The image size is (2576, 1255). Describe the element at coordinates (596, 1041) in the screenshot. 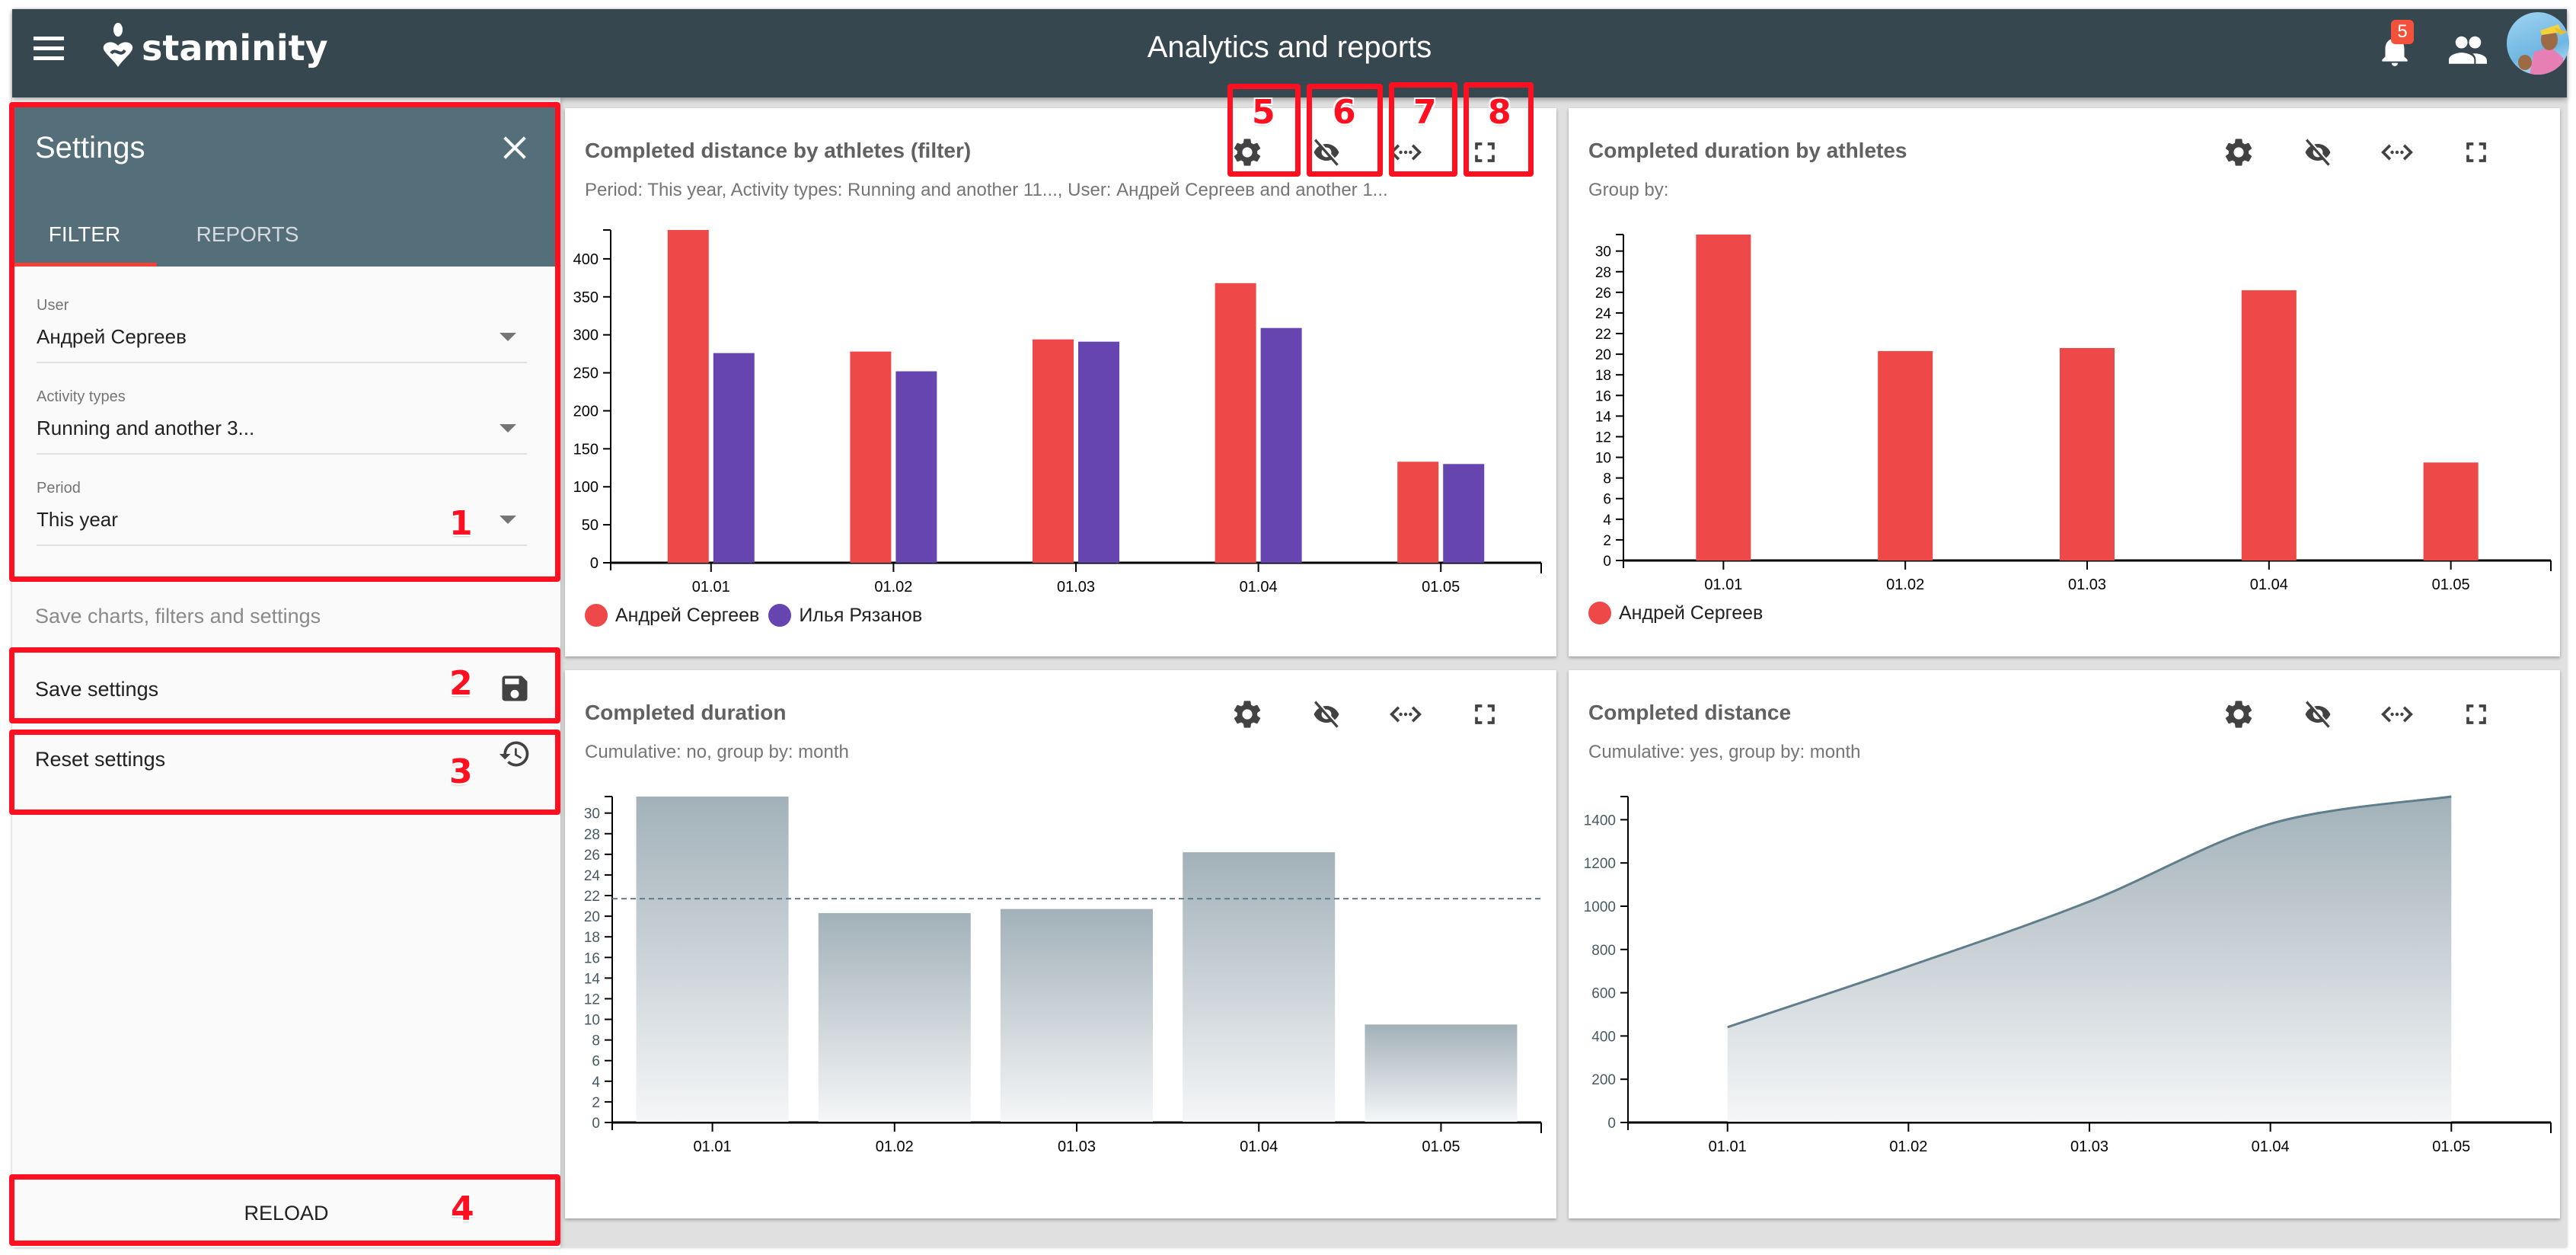

I see `y-tick-label: 8` at that location.